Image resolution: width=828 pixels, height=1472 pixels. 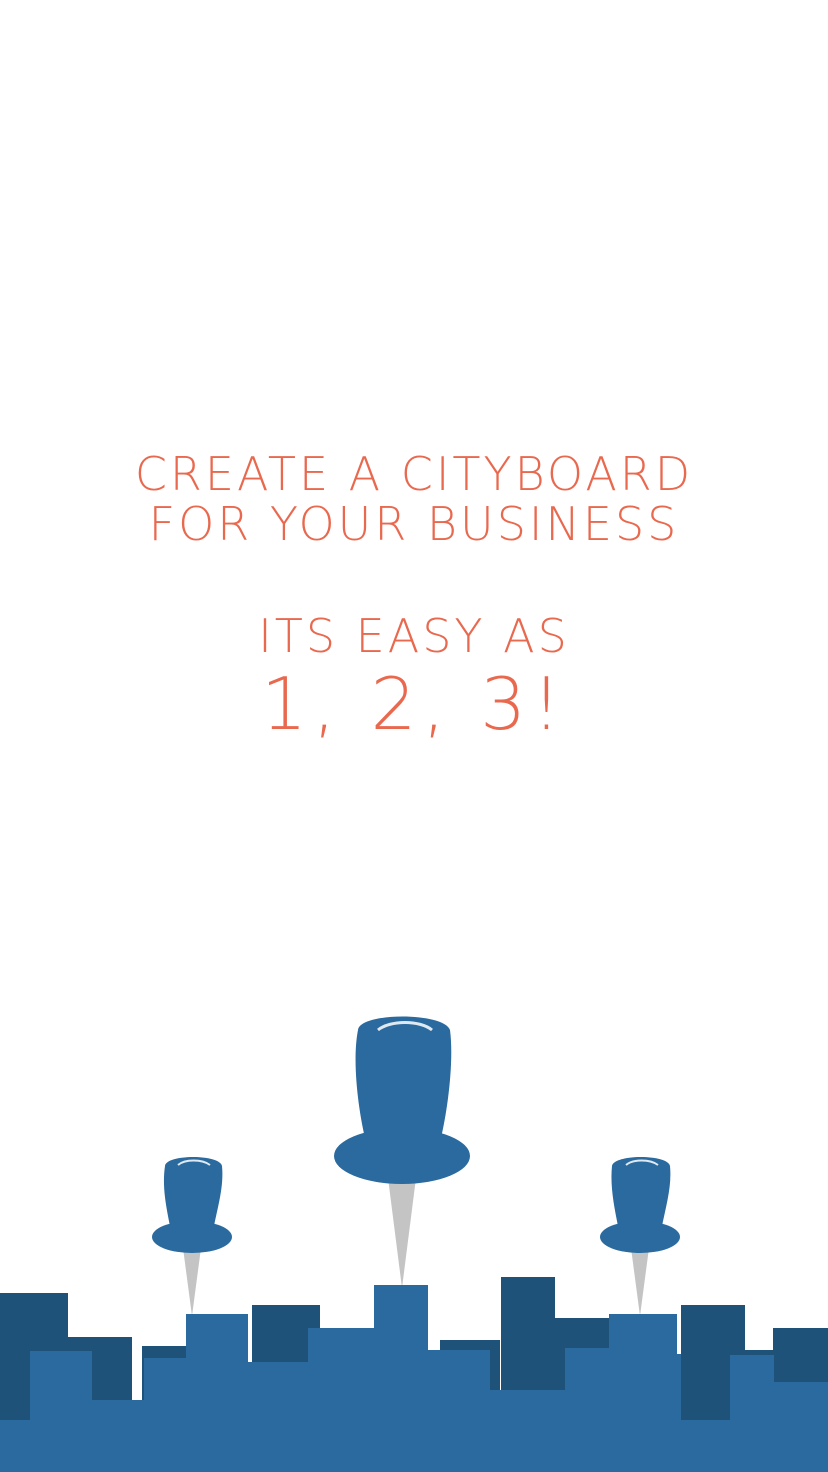 I want to click on pushpin-needle-center, so click(x=402, y=1233).